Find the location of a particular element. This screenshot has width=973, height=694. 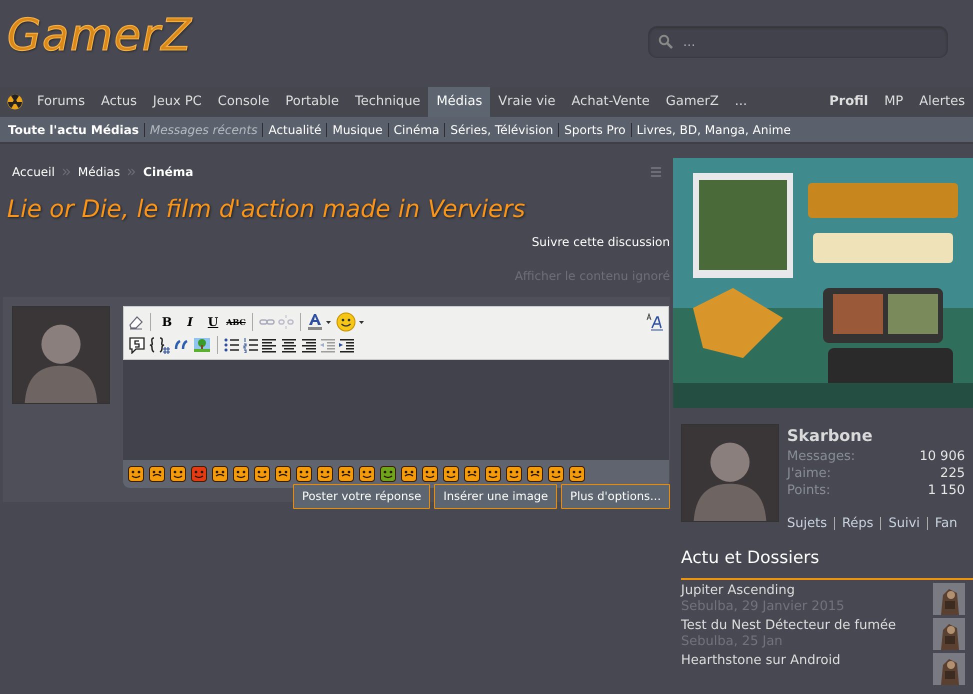

profile-link: Sujets is located at coordinates (810, 523).